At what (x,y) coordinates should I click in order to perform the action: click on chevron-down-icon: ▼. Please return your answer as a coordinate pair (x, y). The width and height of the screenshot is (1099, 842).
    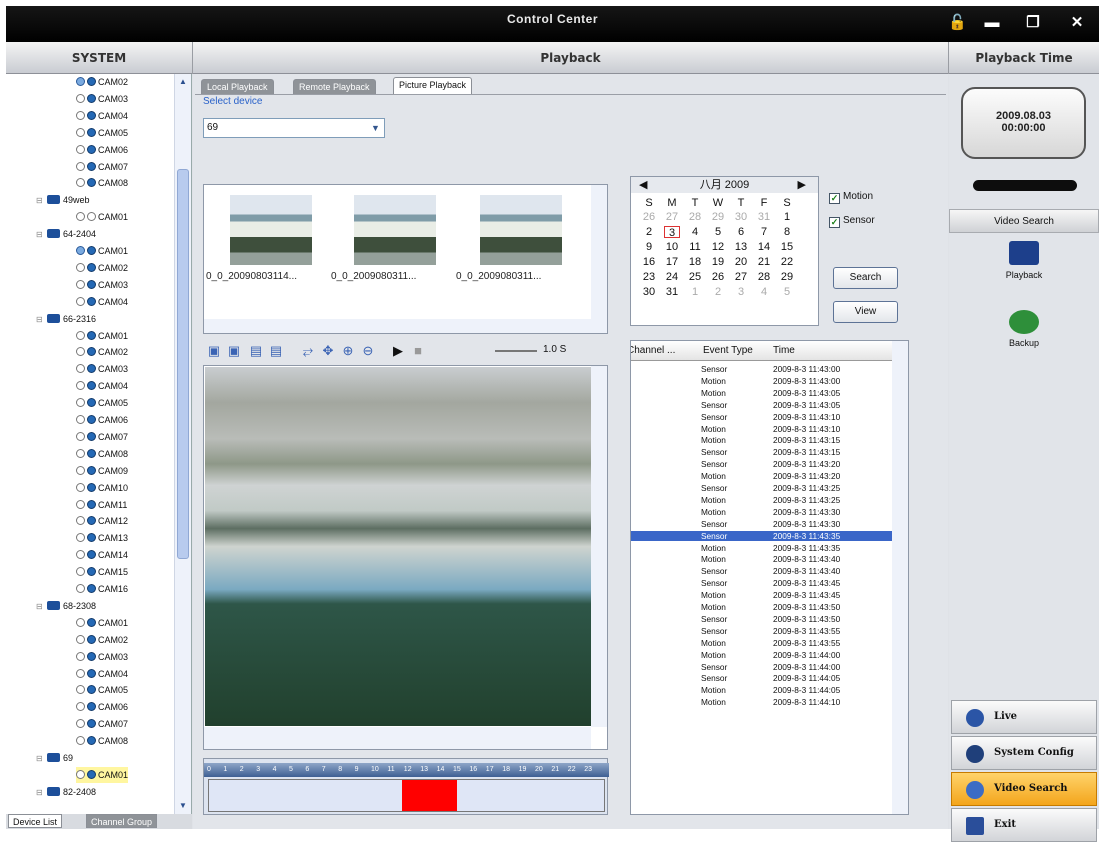
    Looking at the image, I should click on (375, 128).